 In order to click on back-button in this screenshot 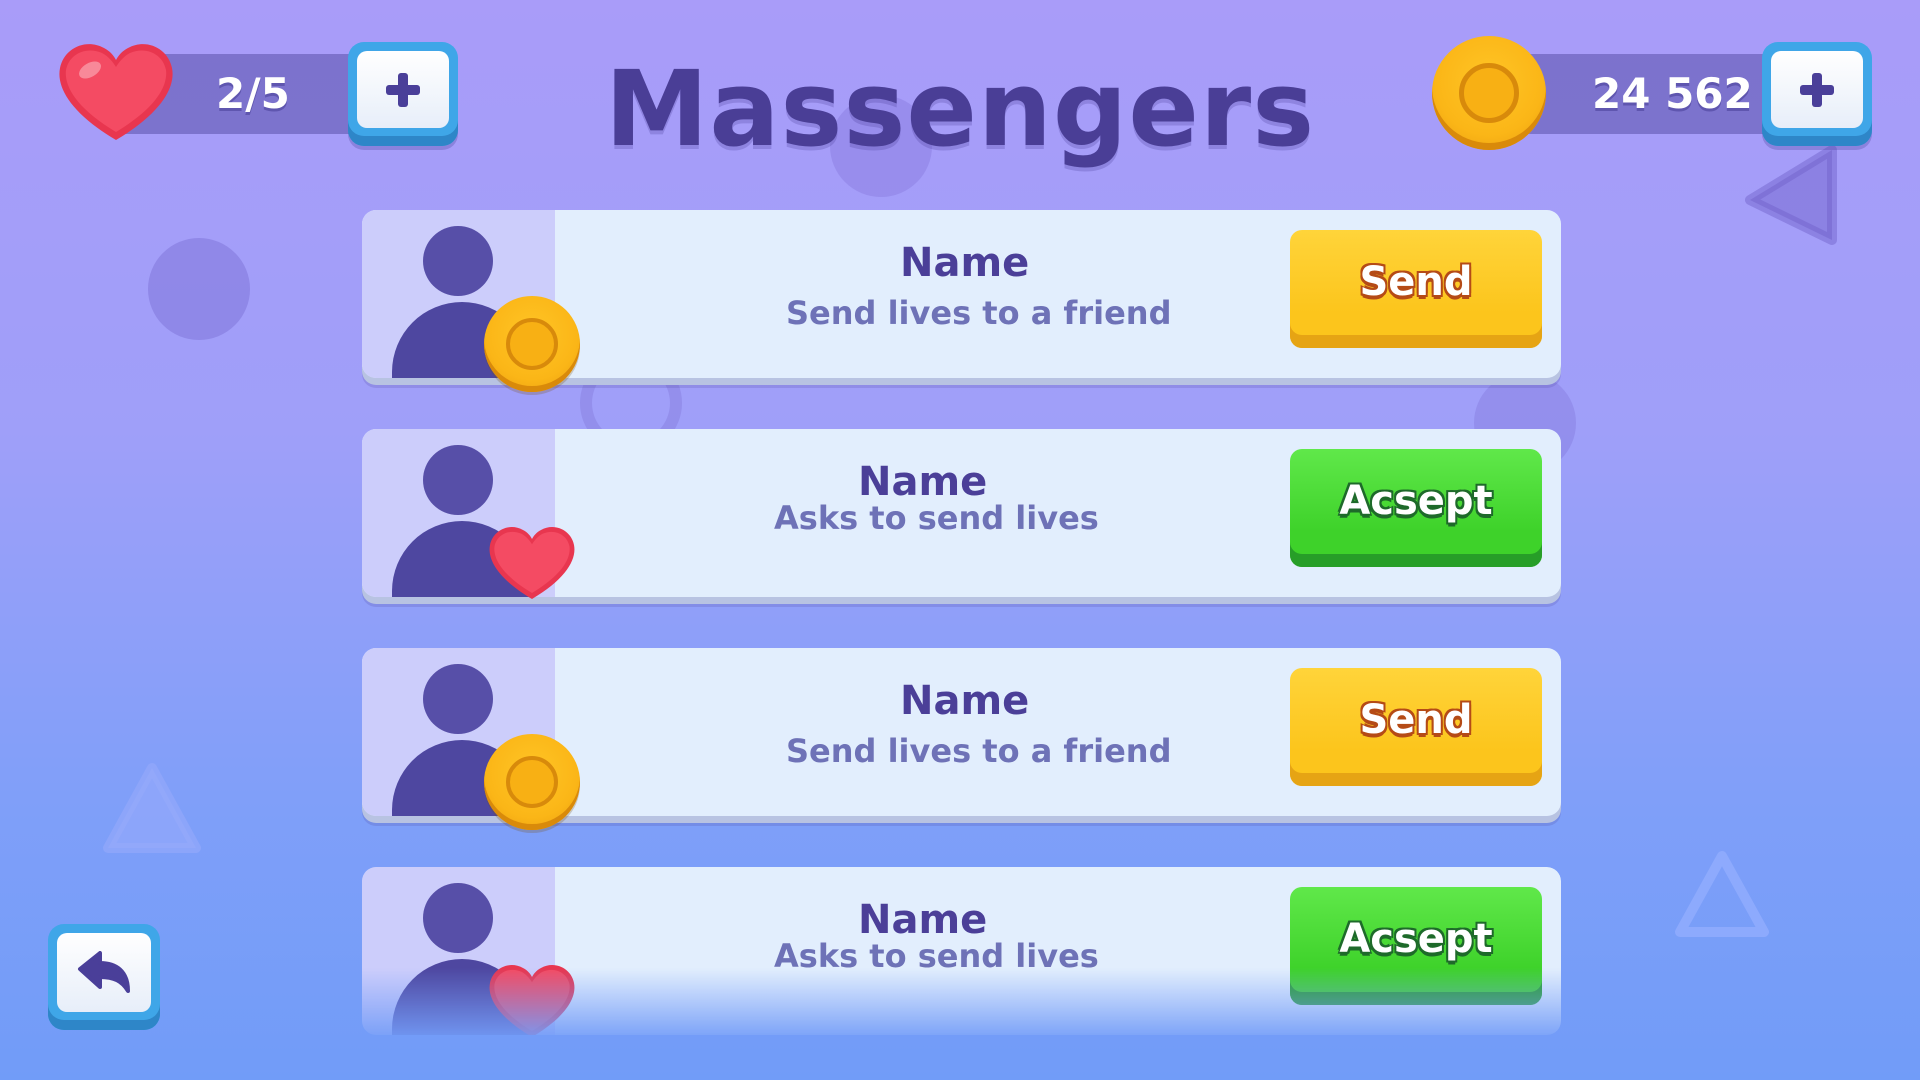, I will do `click(104, 977)`.